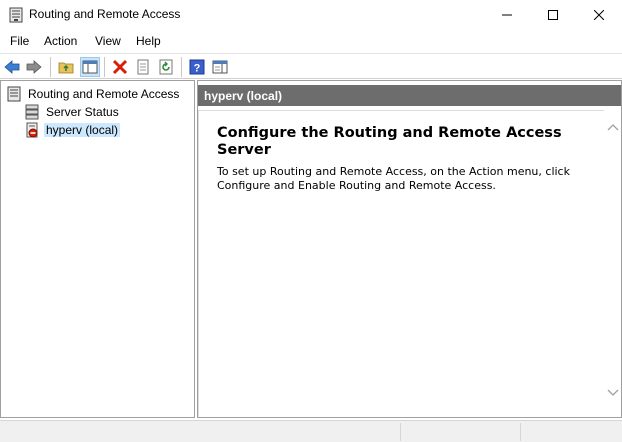  I want to click on back-icon, so click(12, 67).